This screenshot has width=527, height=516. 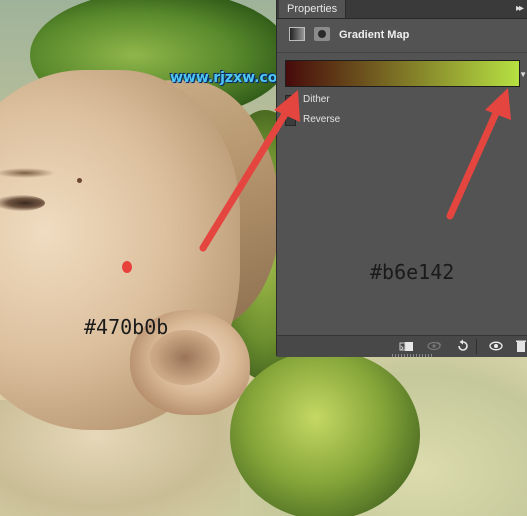 What do you see at coordinates (375, 121) in the screenshot?
I see `reverse-option: Reverse` at bounding box center [375, 121].